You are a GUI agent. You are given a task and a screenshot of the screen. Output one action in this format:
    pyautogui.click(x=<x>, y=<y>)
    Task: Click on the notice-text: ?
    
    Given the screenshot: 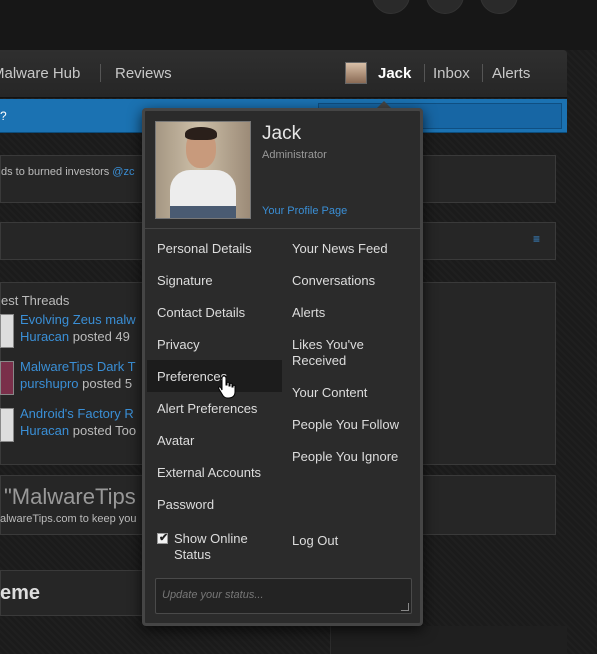 What is the action you would take?
    pyautogui.click(x=3, y=116)
    